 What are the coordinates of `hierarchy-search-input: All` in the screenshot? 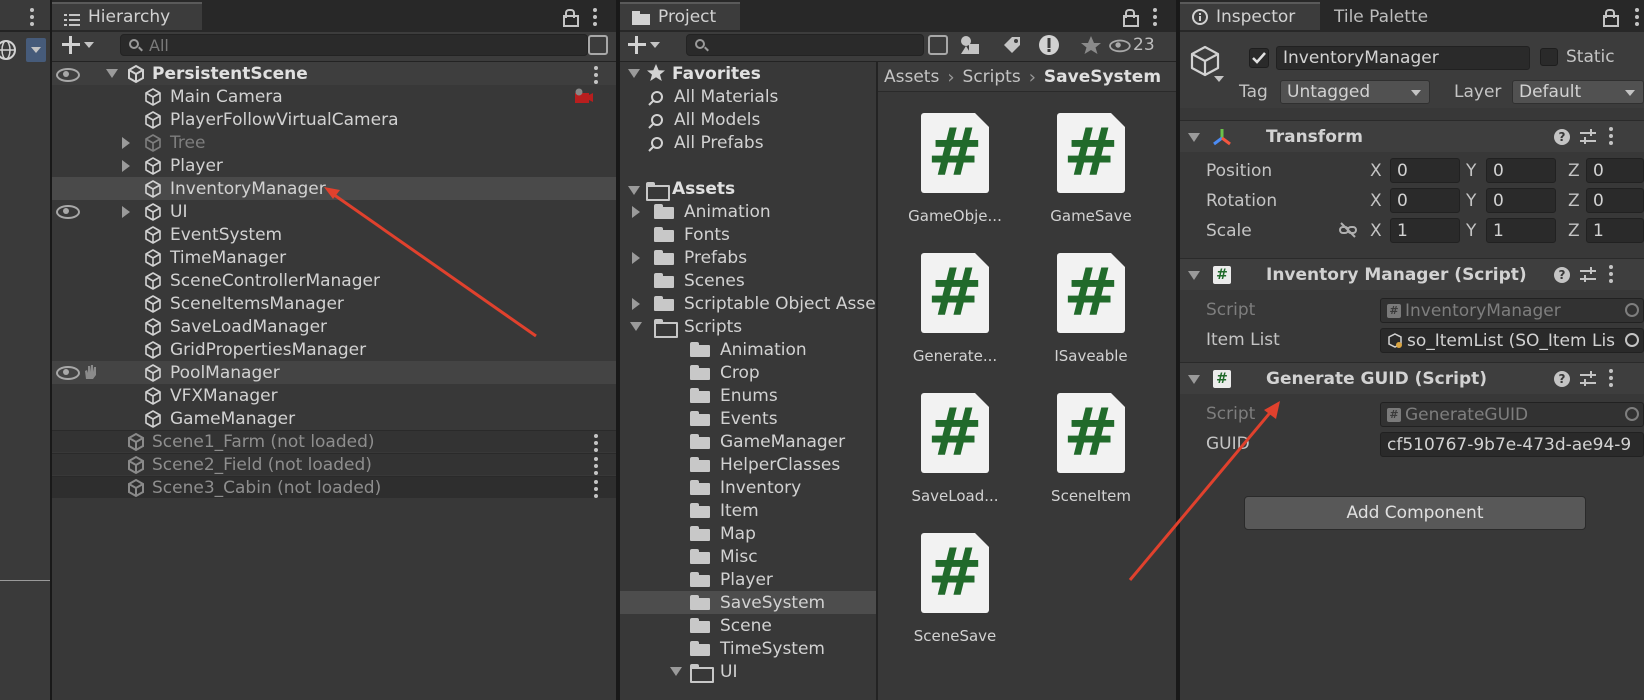 It's located at (354, 45).